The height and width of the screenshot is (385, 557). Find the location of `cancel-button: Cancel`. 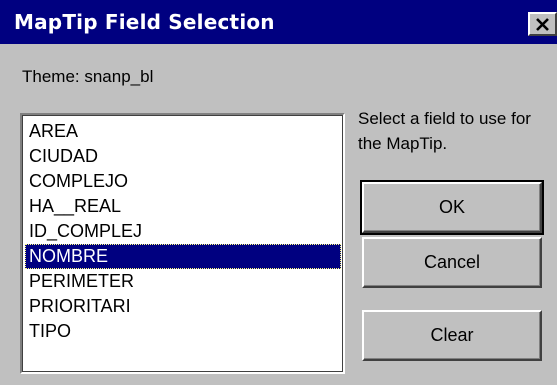

cancel-button: Cancel is located at coordinates (452, 262).